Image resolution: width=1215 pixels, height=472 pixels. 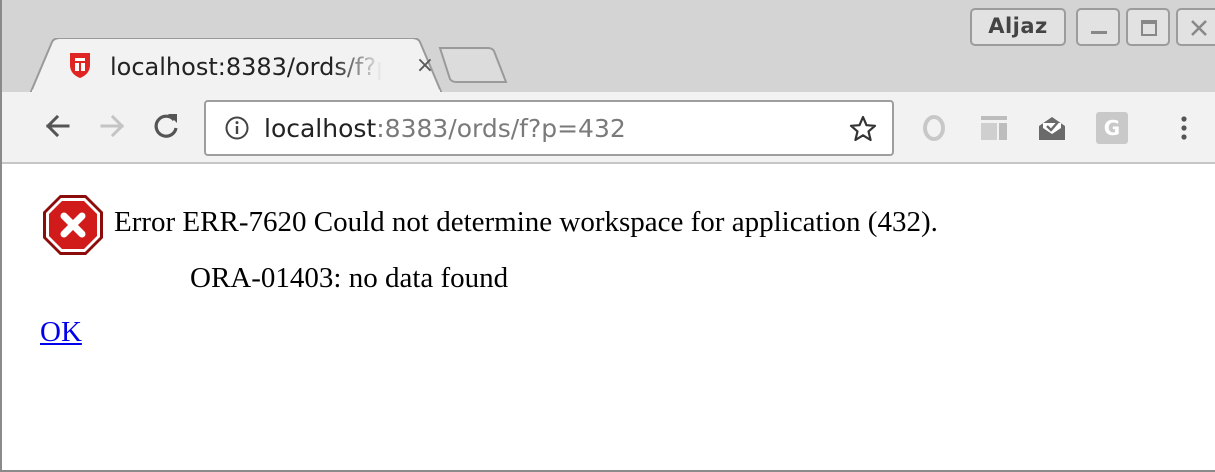 I want to click on maximize-button, so click(x=1148, y=27).